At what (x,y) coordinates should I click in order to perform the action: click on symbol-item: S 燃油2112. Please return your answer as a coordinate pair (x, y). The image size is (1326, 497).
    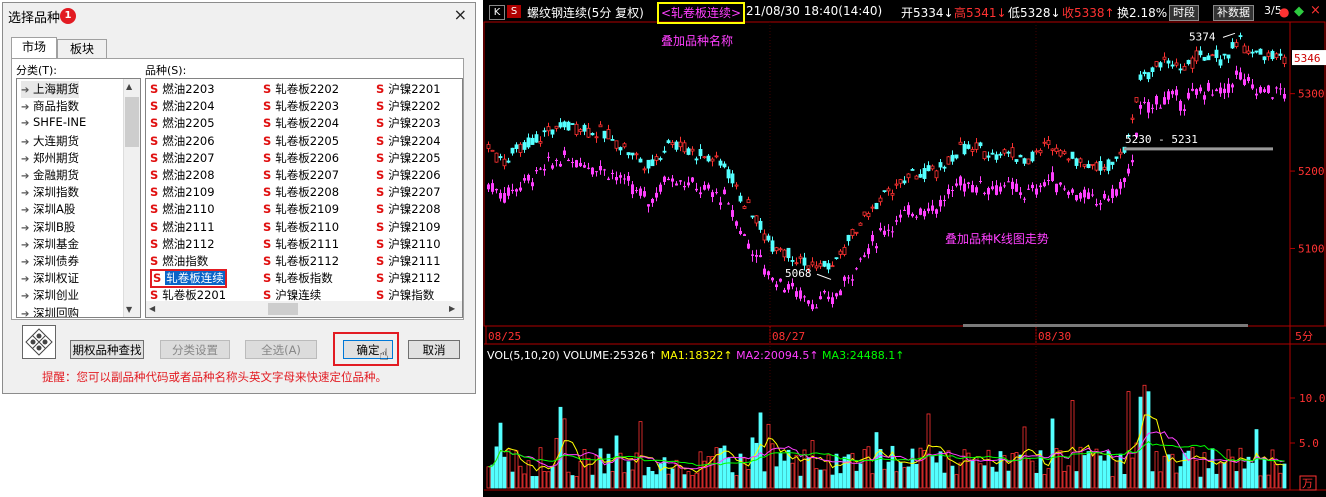
    Looking at the image, I should click on (182, 244).